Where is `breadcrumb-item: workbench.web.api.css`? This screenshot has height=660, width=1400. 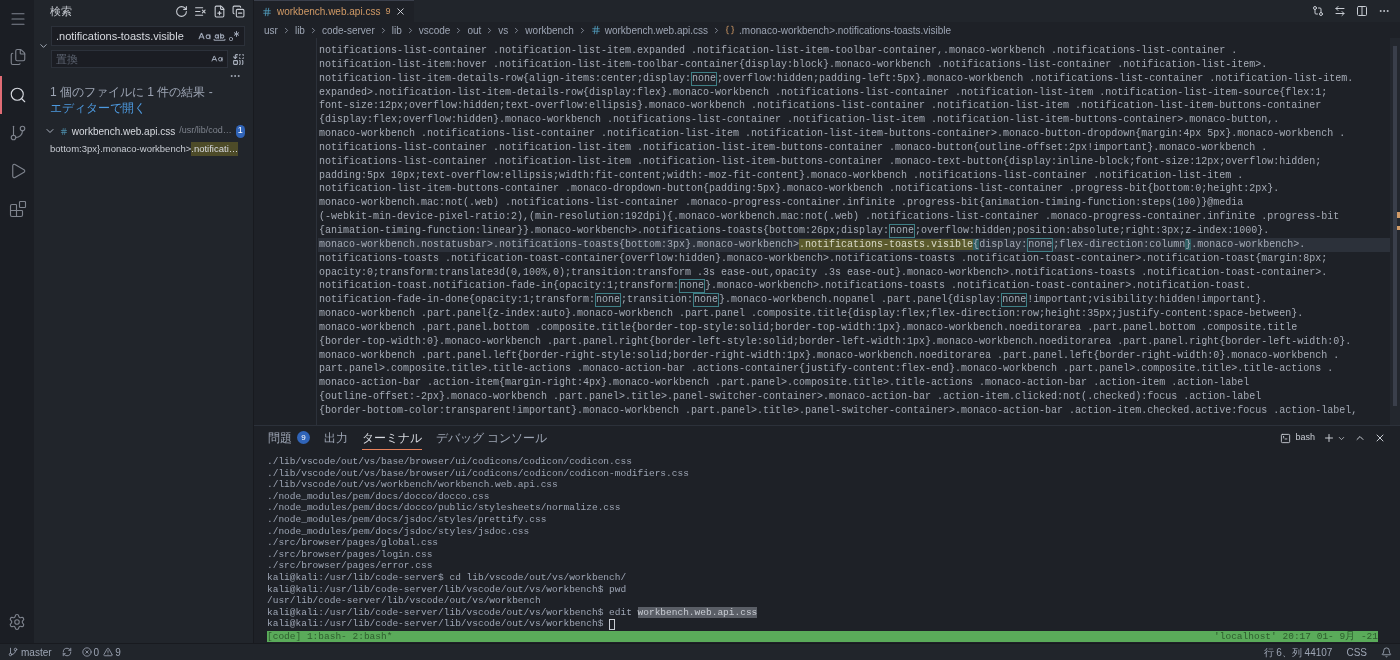 breadcrumb-item: workbench.web.api.css is located at coordinates (656, 30).